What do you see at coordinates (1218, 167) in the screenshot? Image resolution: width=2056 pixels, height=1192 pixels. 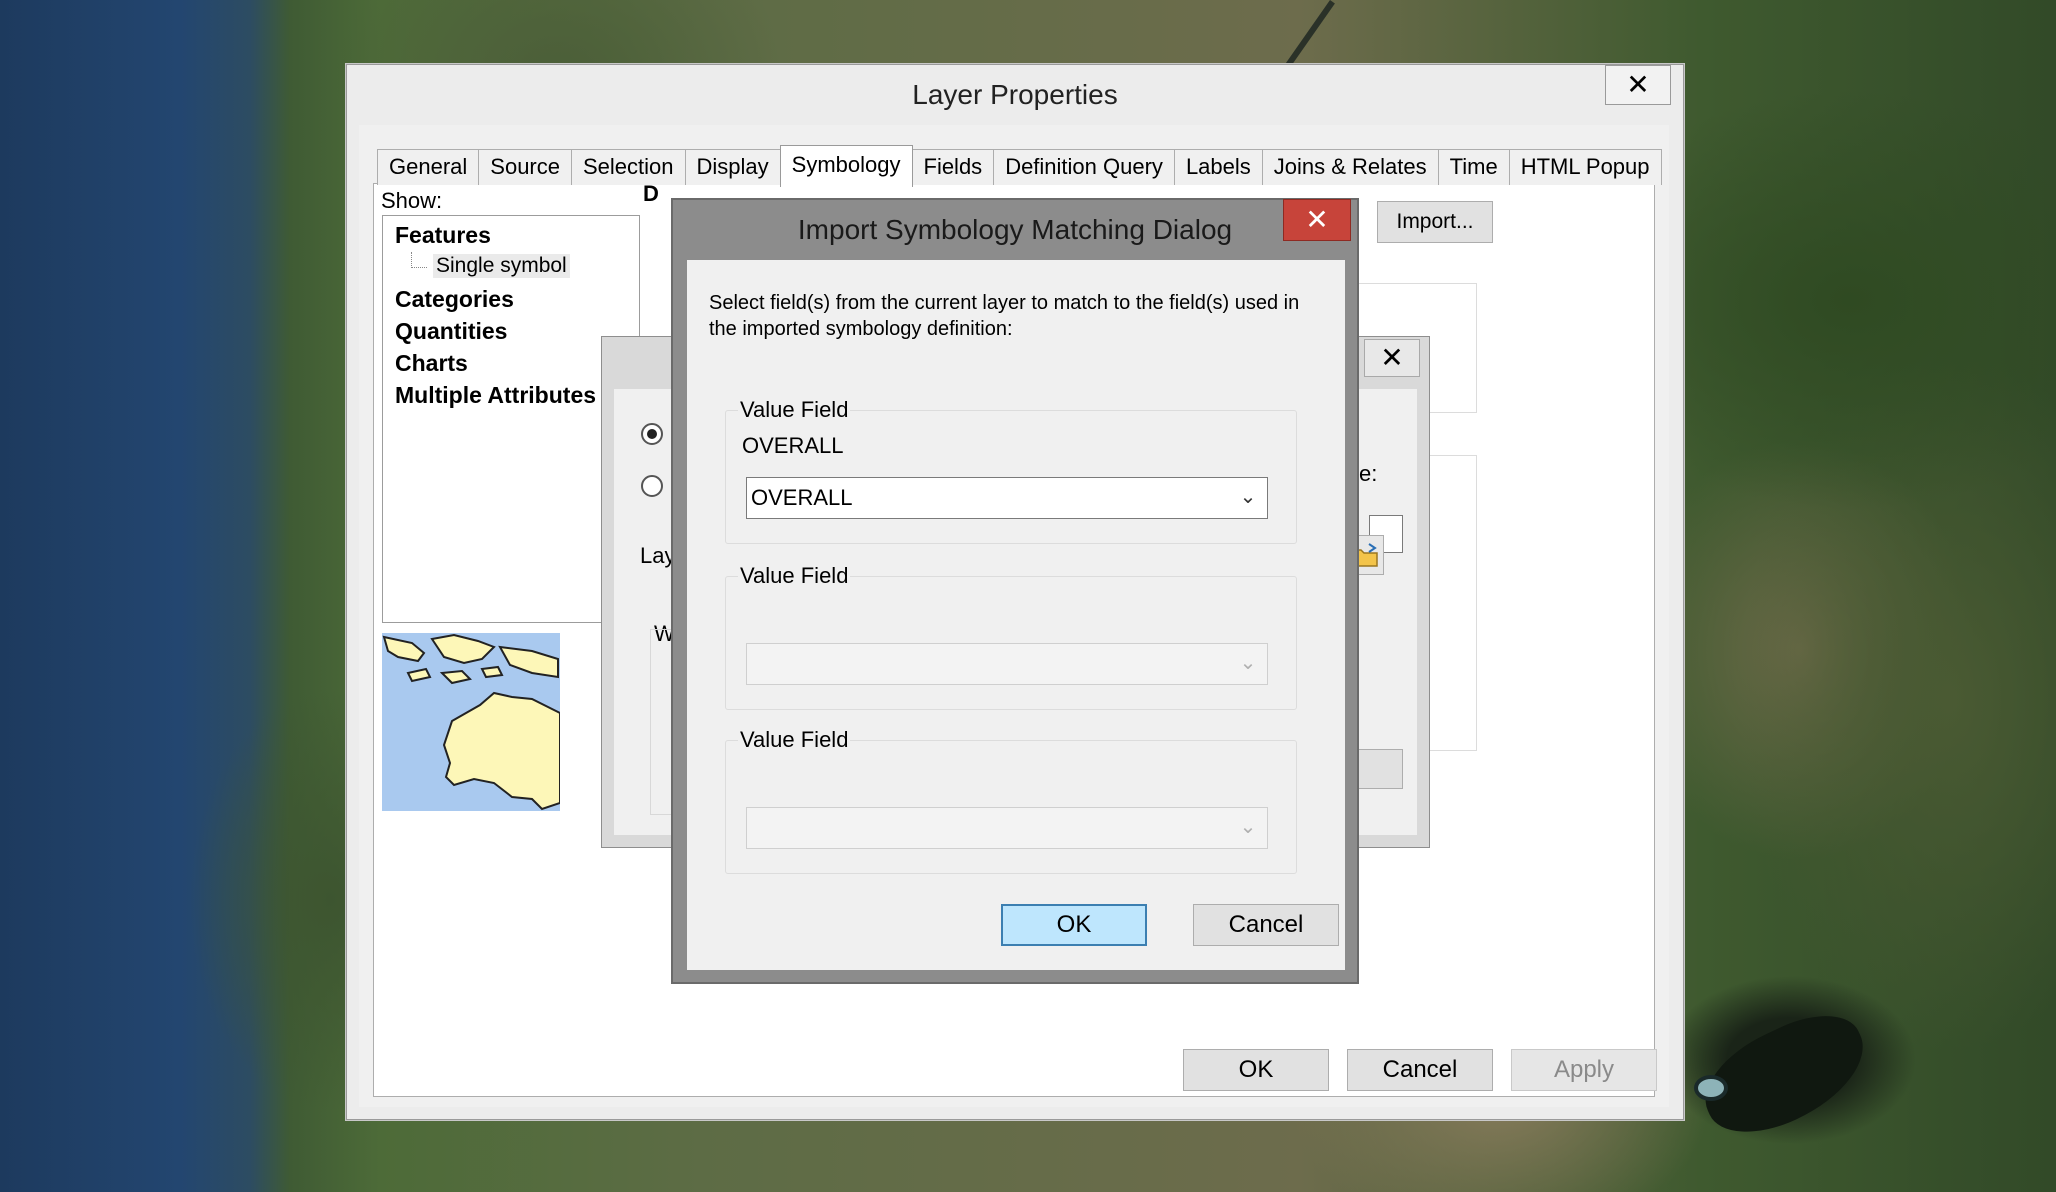 I see `tab-labels: Labels` at bounding box center [1218, 167].